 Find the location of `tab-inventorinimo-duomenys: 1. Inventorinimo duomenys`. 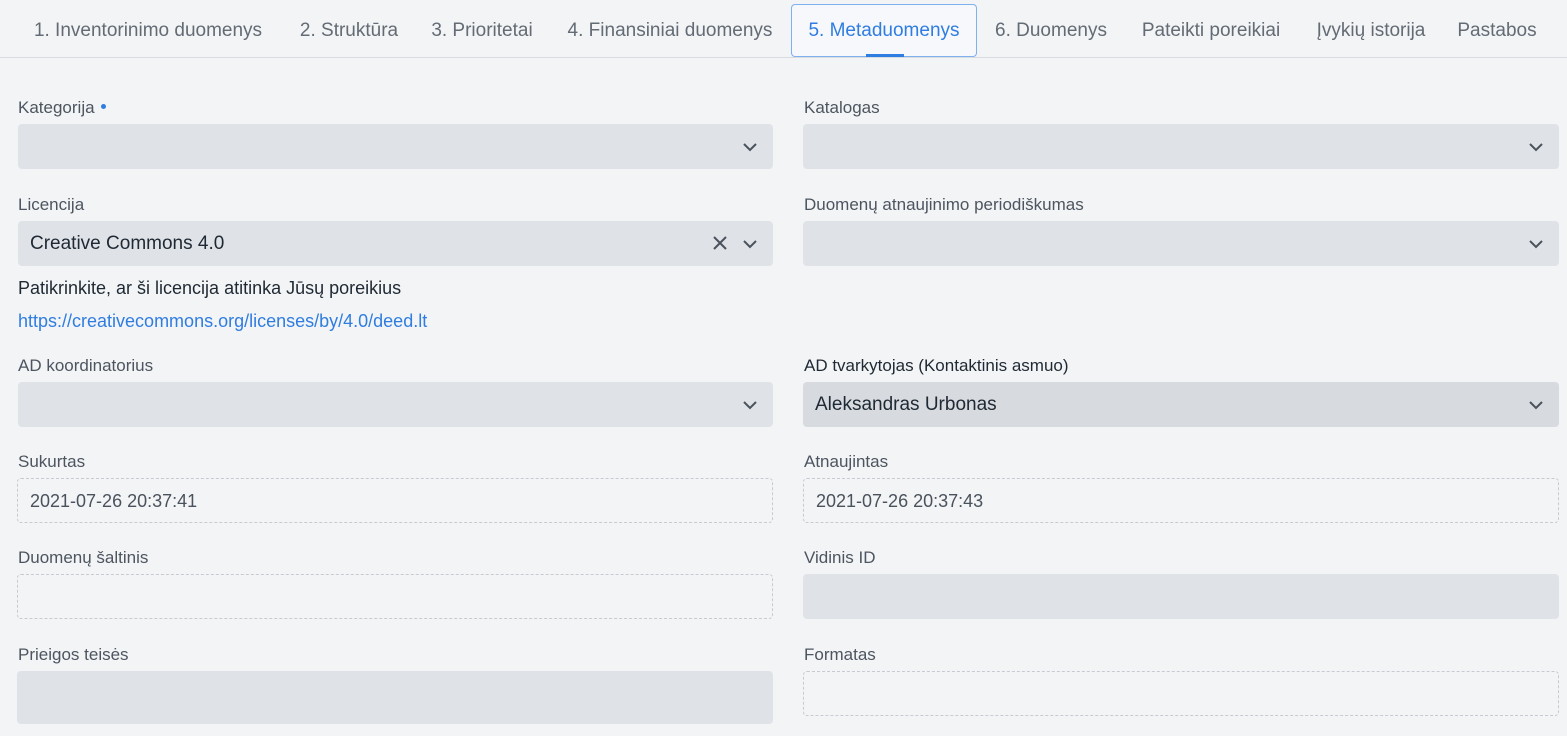

tab-inventorinimo-duomenys: 1. Inventorinimo duomenys is located at coordinates (148, 30).